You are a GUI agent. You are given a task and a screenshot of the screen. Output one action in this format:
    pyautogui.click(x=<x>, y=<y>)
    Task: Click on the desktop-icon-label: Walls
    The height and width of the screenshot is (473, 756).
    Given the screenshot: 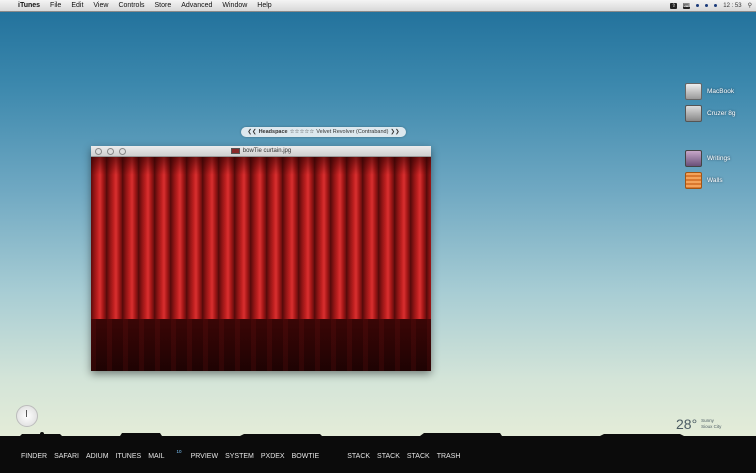 What is the action you would take?
    pyautogui.click(x=715, y=180)
    